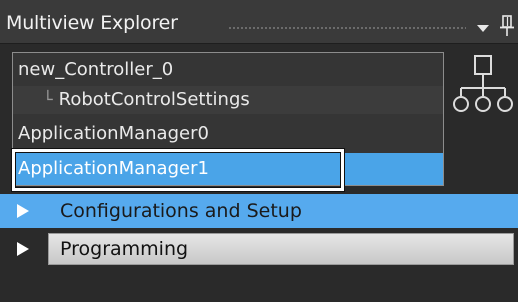 The image size is (518, 302). Describe the element at coordinates (259, 22) in the screenshot. I see `panel-titlebar: Multiview Explorer` at that location.